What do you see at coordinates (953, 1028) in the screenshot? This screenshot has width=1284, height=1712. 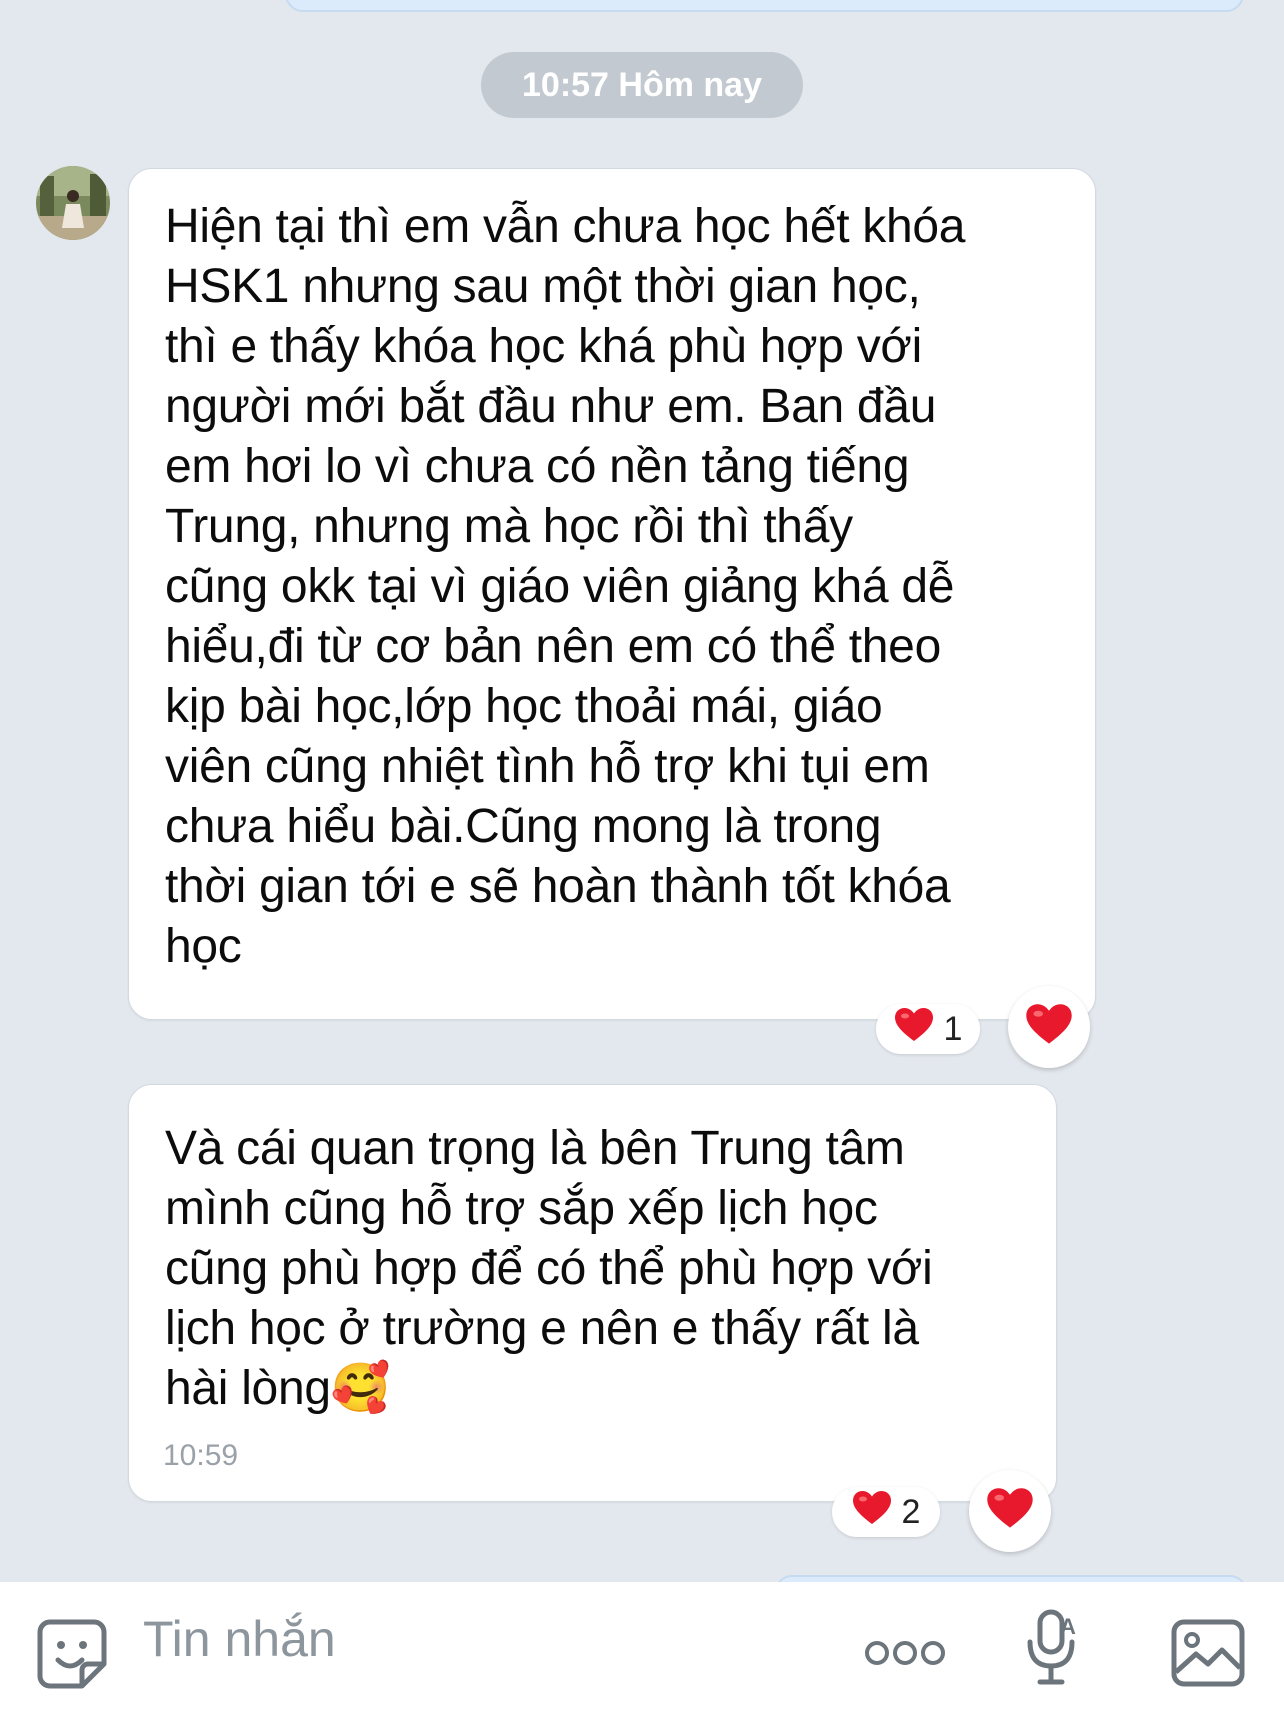 I see `reaction-count: 1` at bounding box center [953, 1028].